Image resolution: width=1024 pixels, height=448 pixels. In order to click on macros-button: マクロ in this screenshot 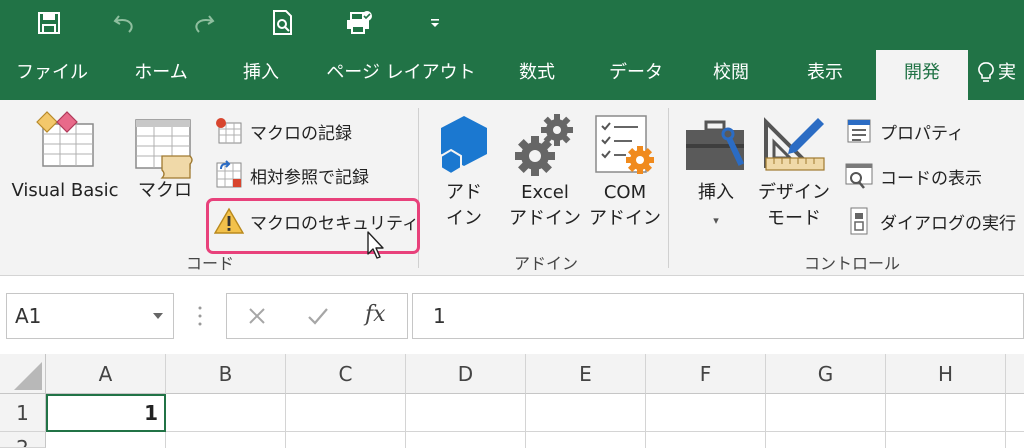, I will do `click(165, 173)`.